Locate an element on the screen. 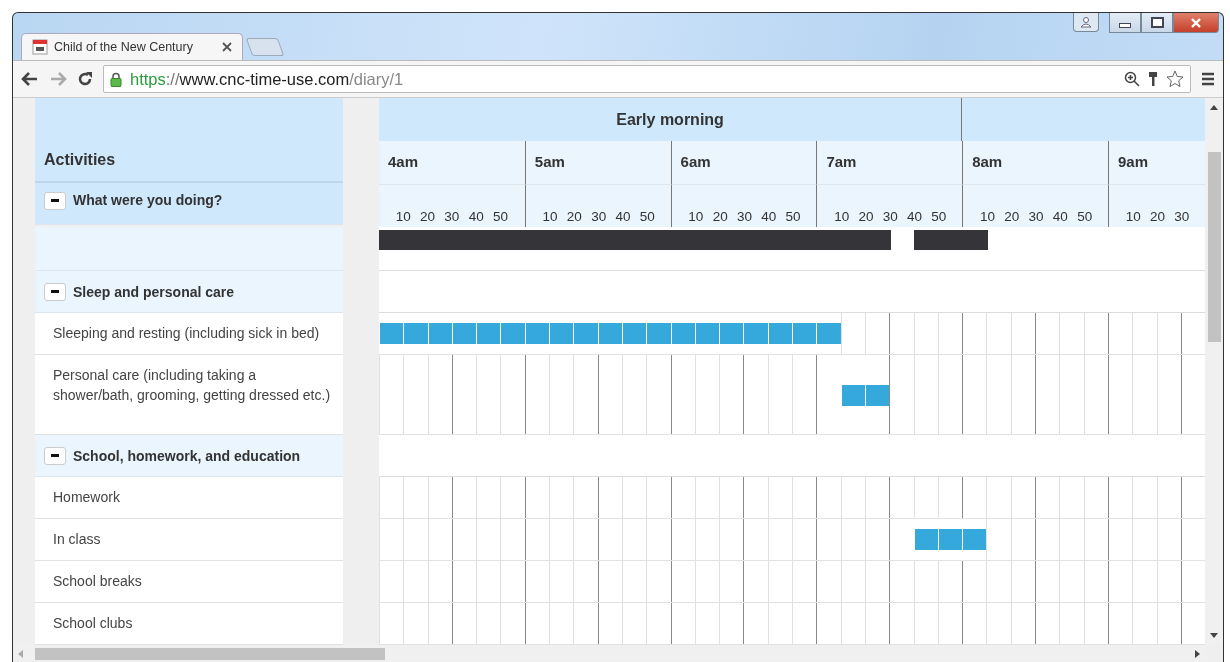 The width and height of the screenshot is (1230, 662). minimize-button is located at coordinates (1125, 23).